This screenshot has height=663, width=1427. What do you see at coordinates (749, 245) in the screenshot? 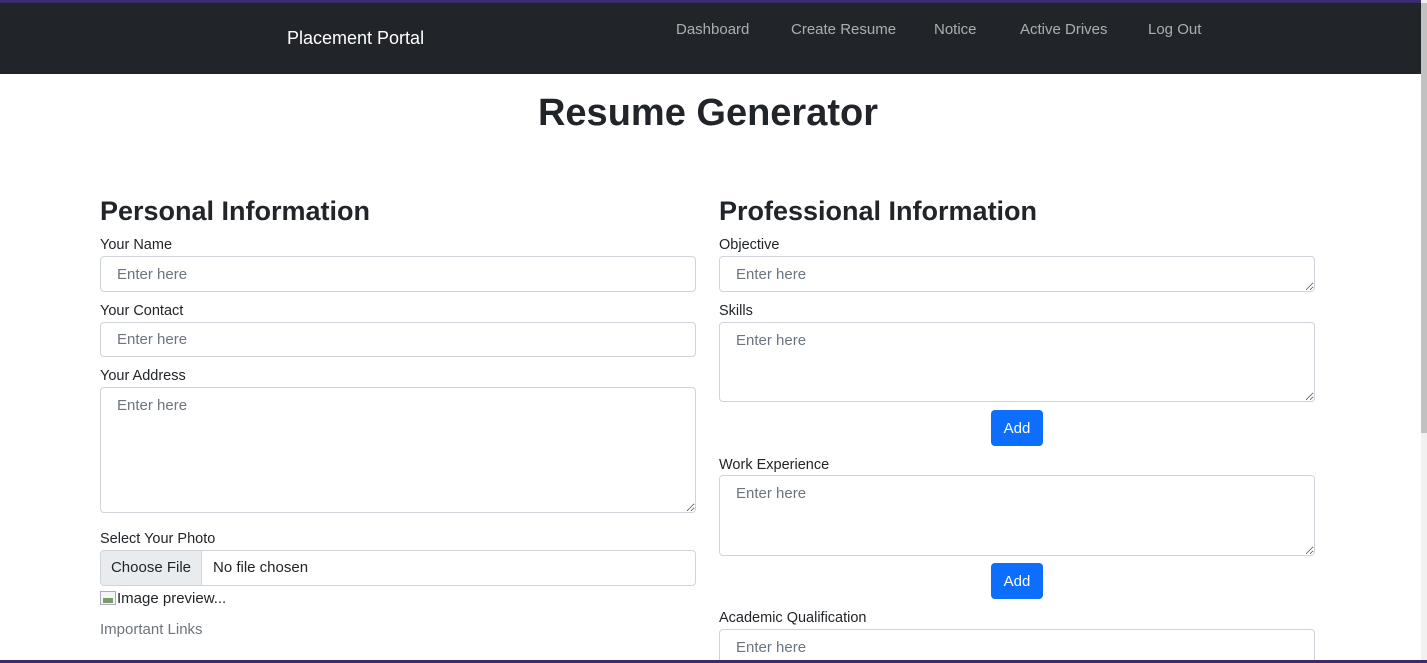
I see `objective-label: Objective` at bounding box center [749, 245].